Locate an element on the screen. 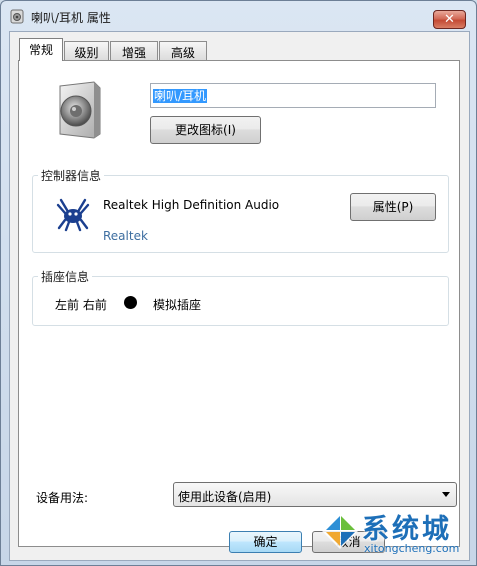  tab-enhancements: 增强 is located at coordinates (134, 50).